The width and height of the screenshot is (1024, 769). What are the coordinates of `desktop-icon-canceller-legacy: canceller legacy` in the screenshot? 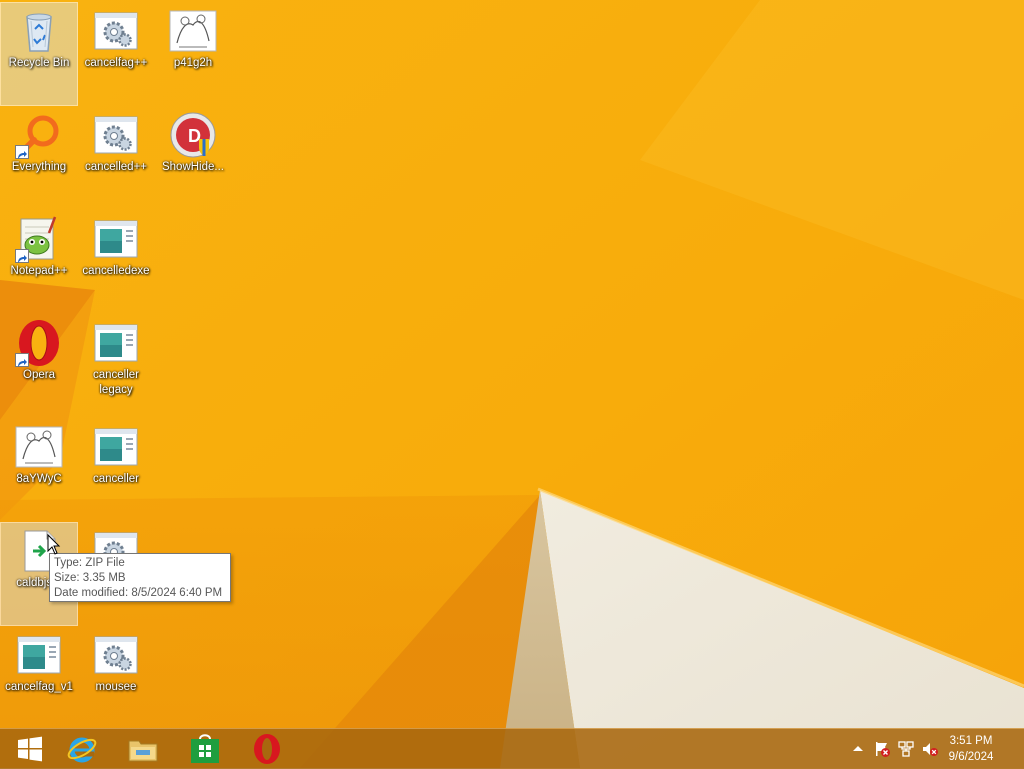 It's located at (116, 366).